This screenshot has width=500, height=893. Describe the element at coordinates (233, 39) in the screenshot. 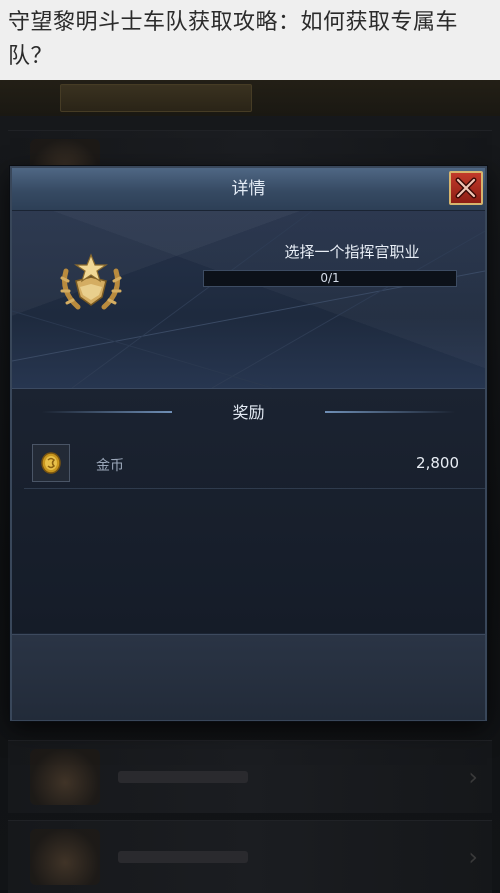

I see `article-title: 守望黎明斗士车队获取攻略：如何获取专属车队？` at that location.